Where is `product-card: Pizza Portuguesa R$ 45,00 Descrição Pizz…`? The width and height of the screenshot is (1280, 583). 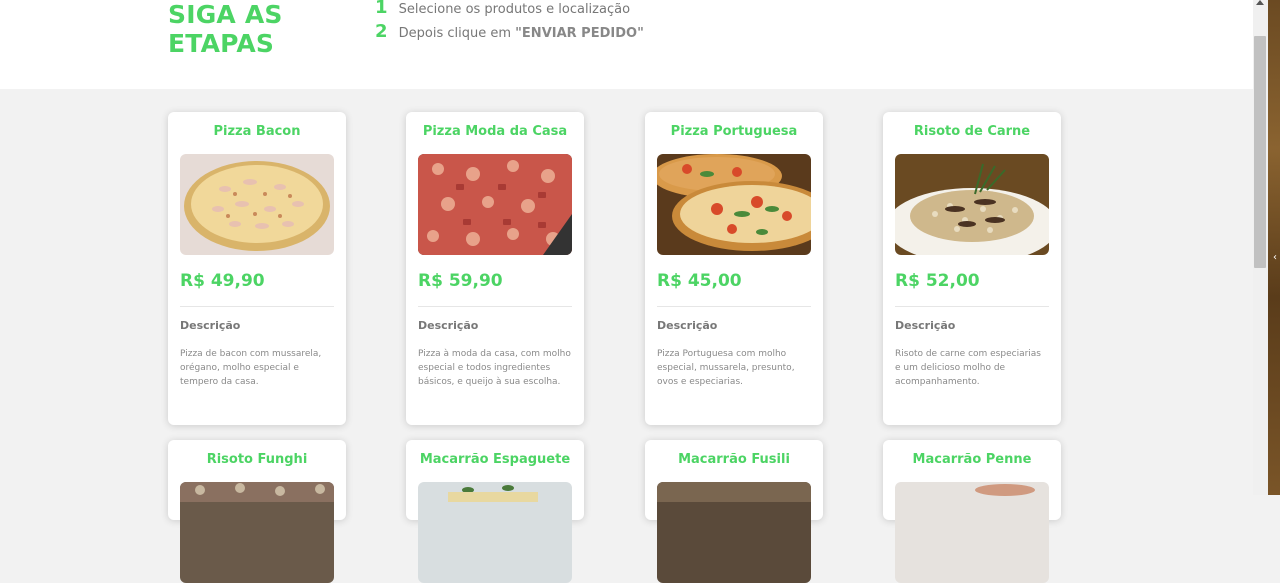
product-card: Pizza Portuguesa R$ 45,00 Descrição Pizz… is located at coordinates (734, 268).